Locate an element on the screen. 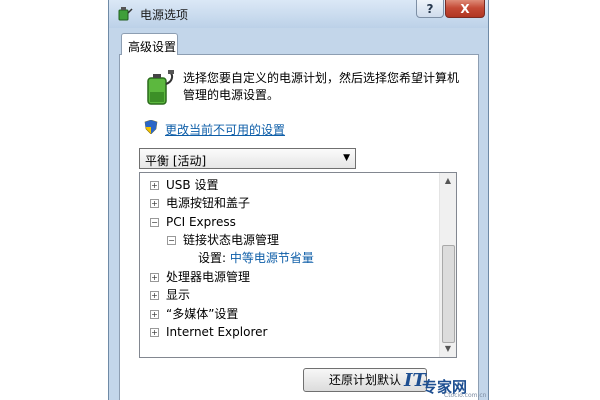  tree-item-label: 处理器电源管理 is located at coordinates (208, 277).